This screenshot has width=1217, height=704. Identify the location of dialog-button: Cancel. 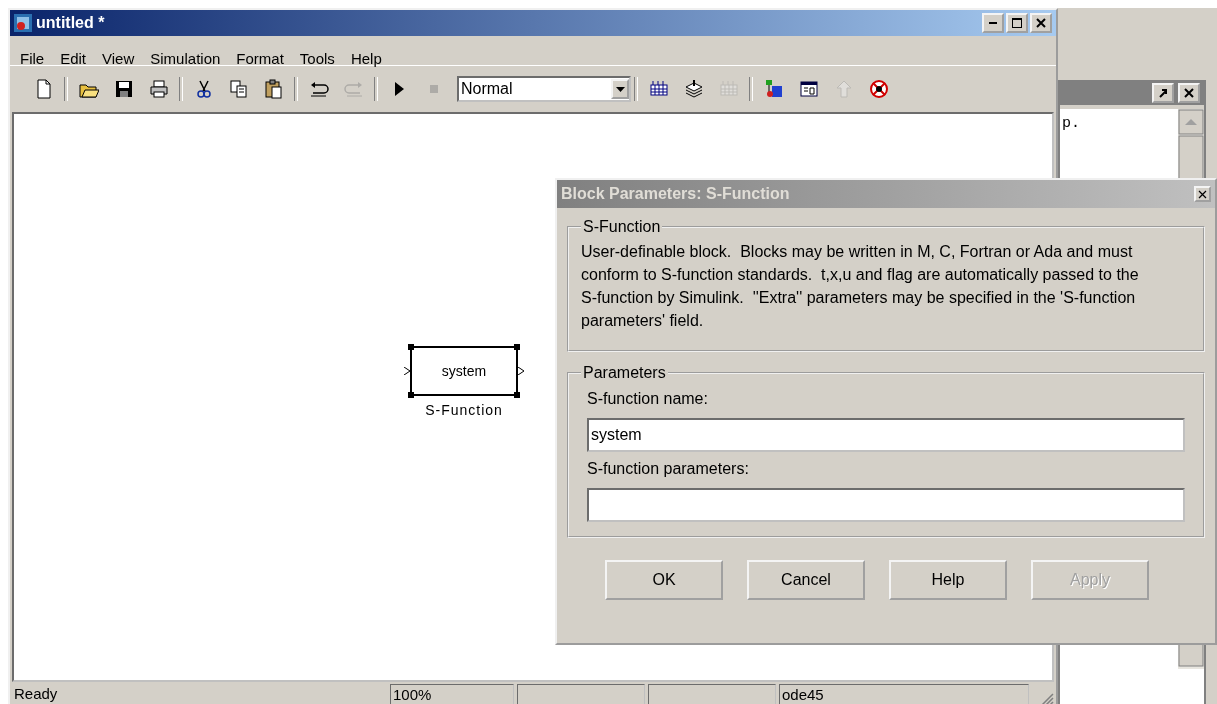
(806, 580).